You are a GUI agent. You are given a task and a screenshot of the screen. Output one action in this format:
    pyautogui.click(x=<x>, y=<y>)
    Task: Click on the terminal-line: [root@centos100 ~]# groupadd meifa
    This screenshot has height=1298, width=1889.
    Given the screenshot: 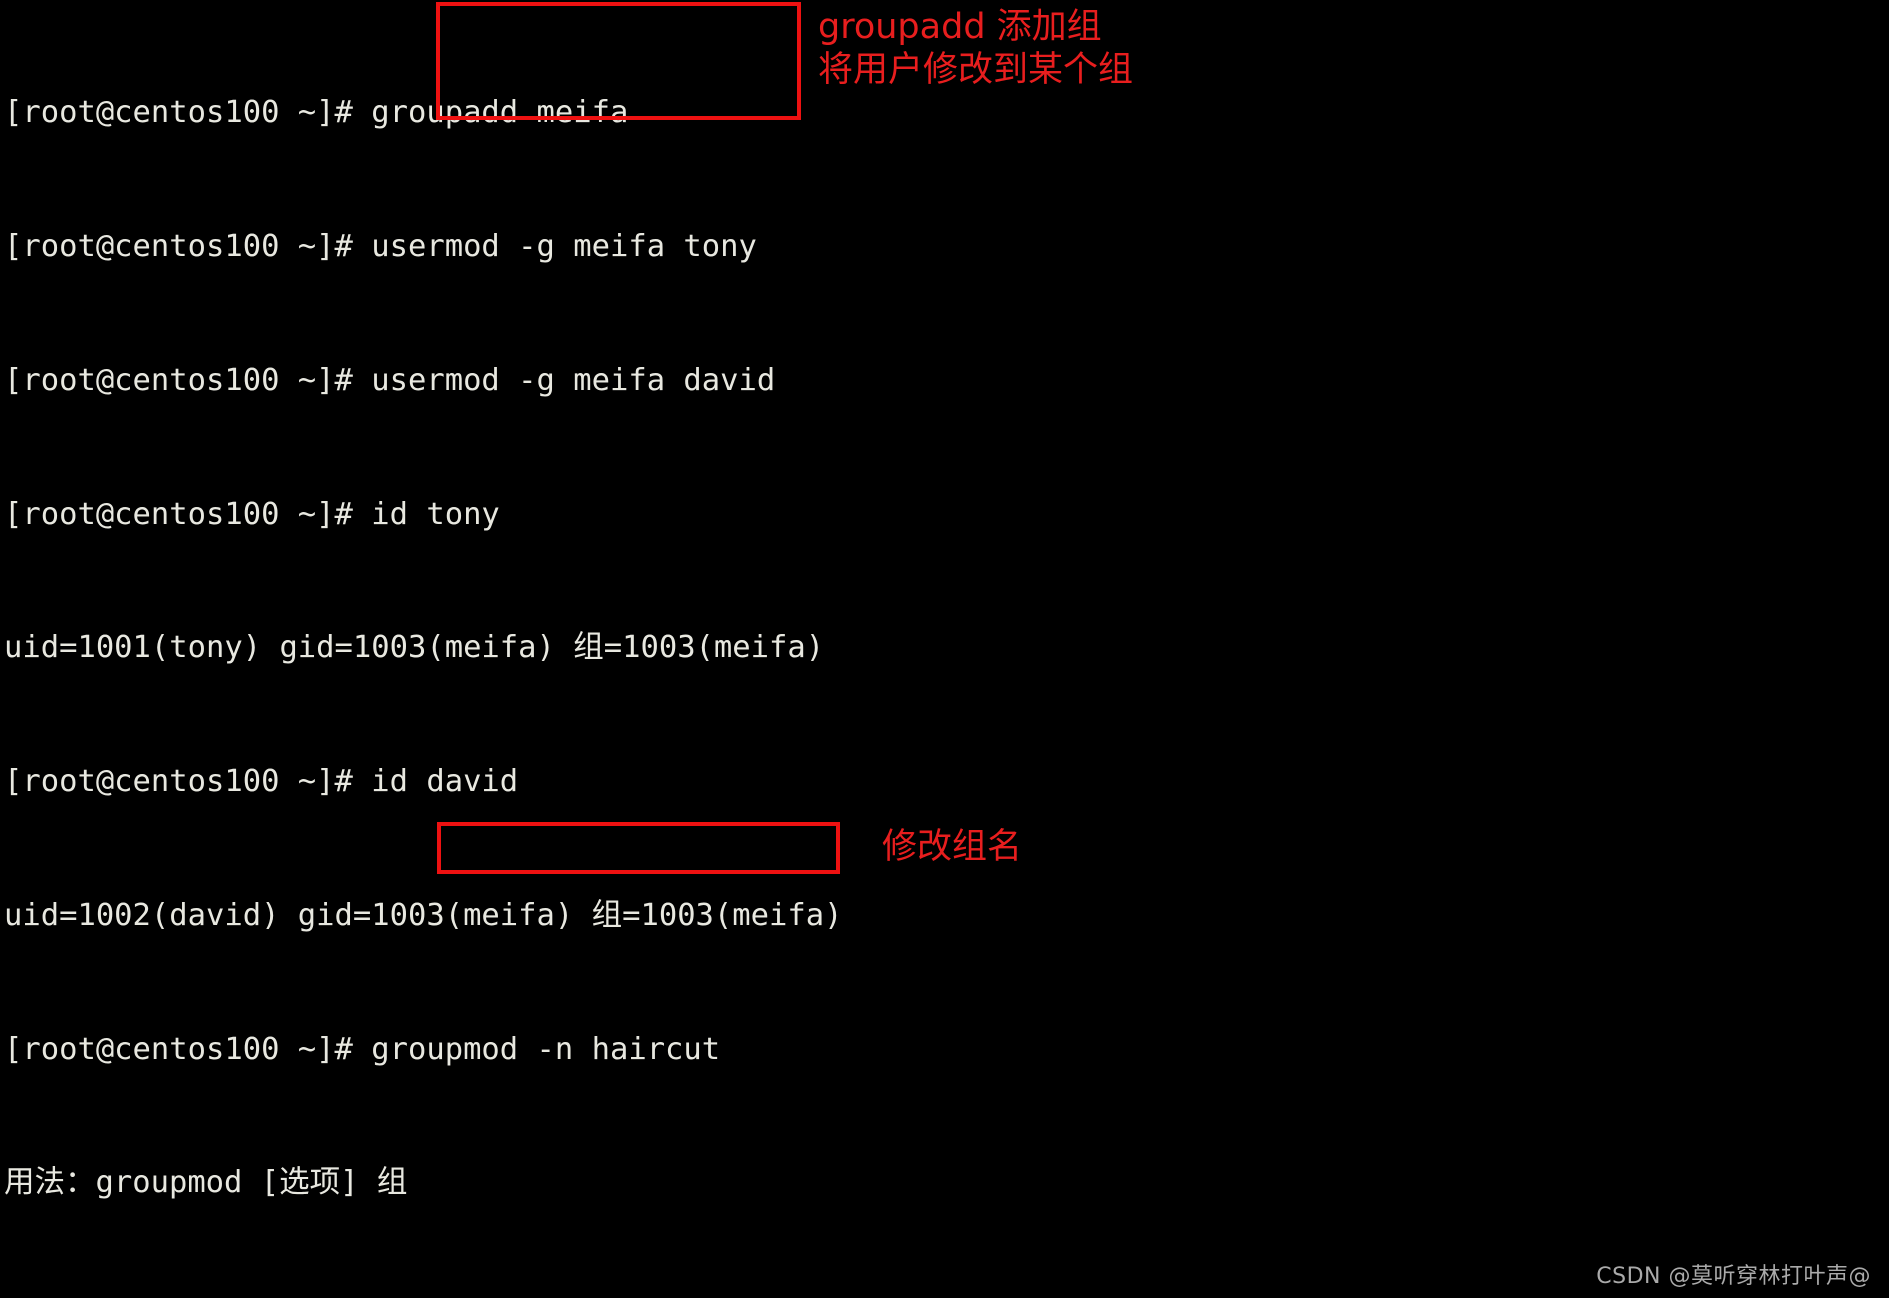 What is the action you would take?
    pyautogui.click(x=316, y=113)
    